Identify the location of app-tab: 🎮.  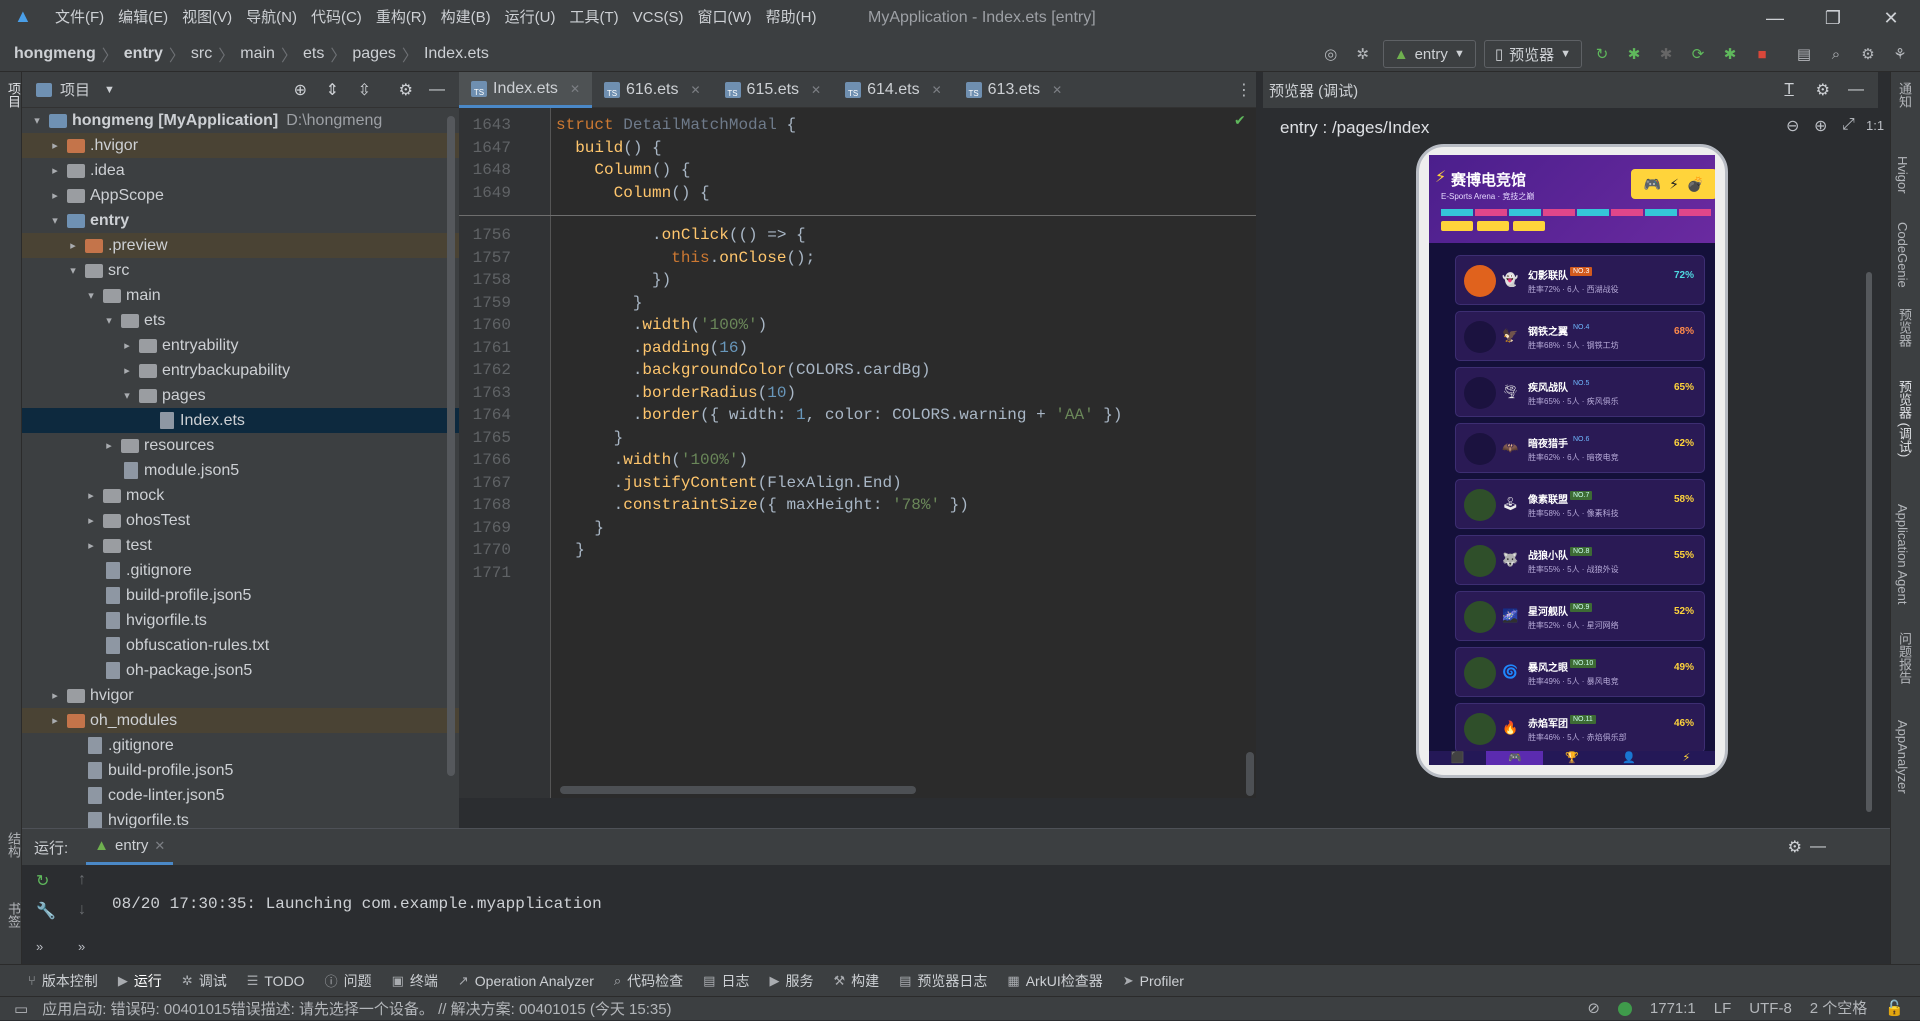
(1515, 758).